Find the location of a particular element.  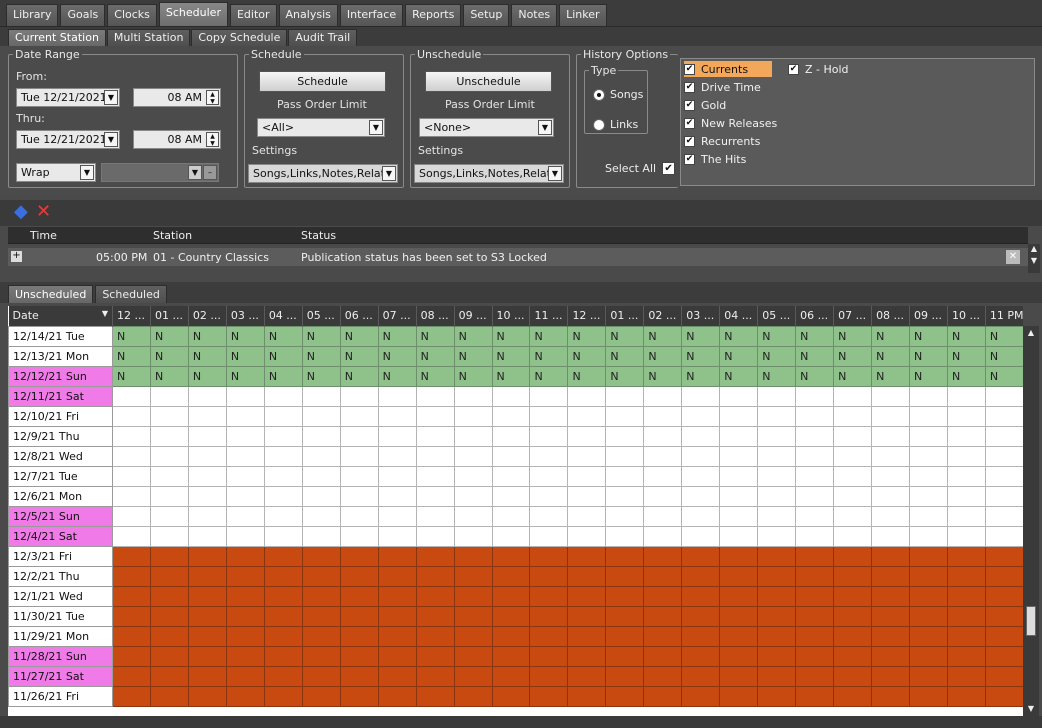

tab-interface: Interface is located at coordinates (371, 15).